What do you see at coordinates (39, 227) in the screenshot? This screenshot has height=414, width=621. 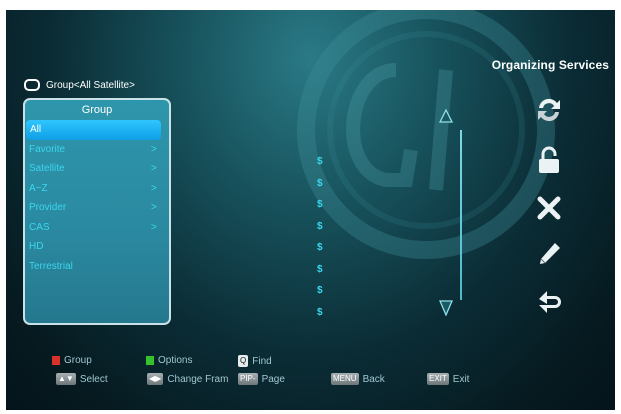 I see `group-item-label: CAS` at bounding box center [39, 227].